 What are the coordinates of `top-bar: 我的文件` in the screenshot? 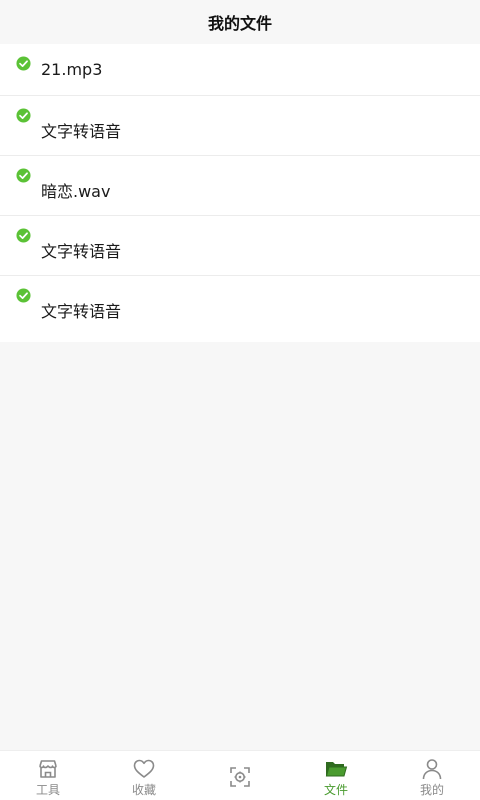 It's located at (240, 22).